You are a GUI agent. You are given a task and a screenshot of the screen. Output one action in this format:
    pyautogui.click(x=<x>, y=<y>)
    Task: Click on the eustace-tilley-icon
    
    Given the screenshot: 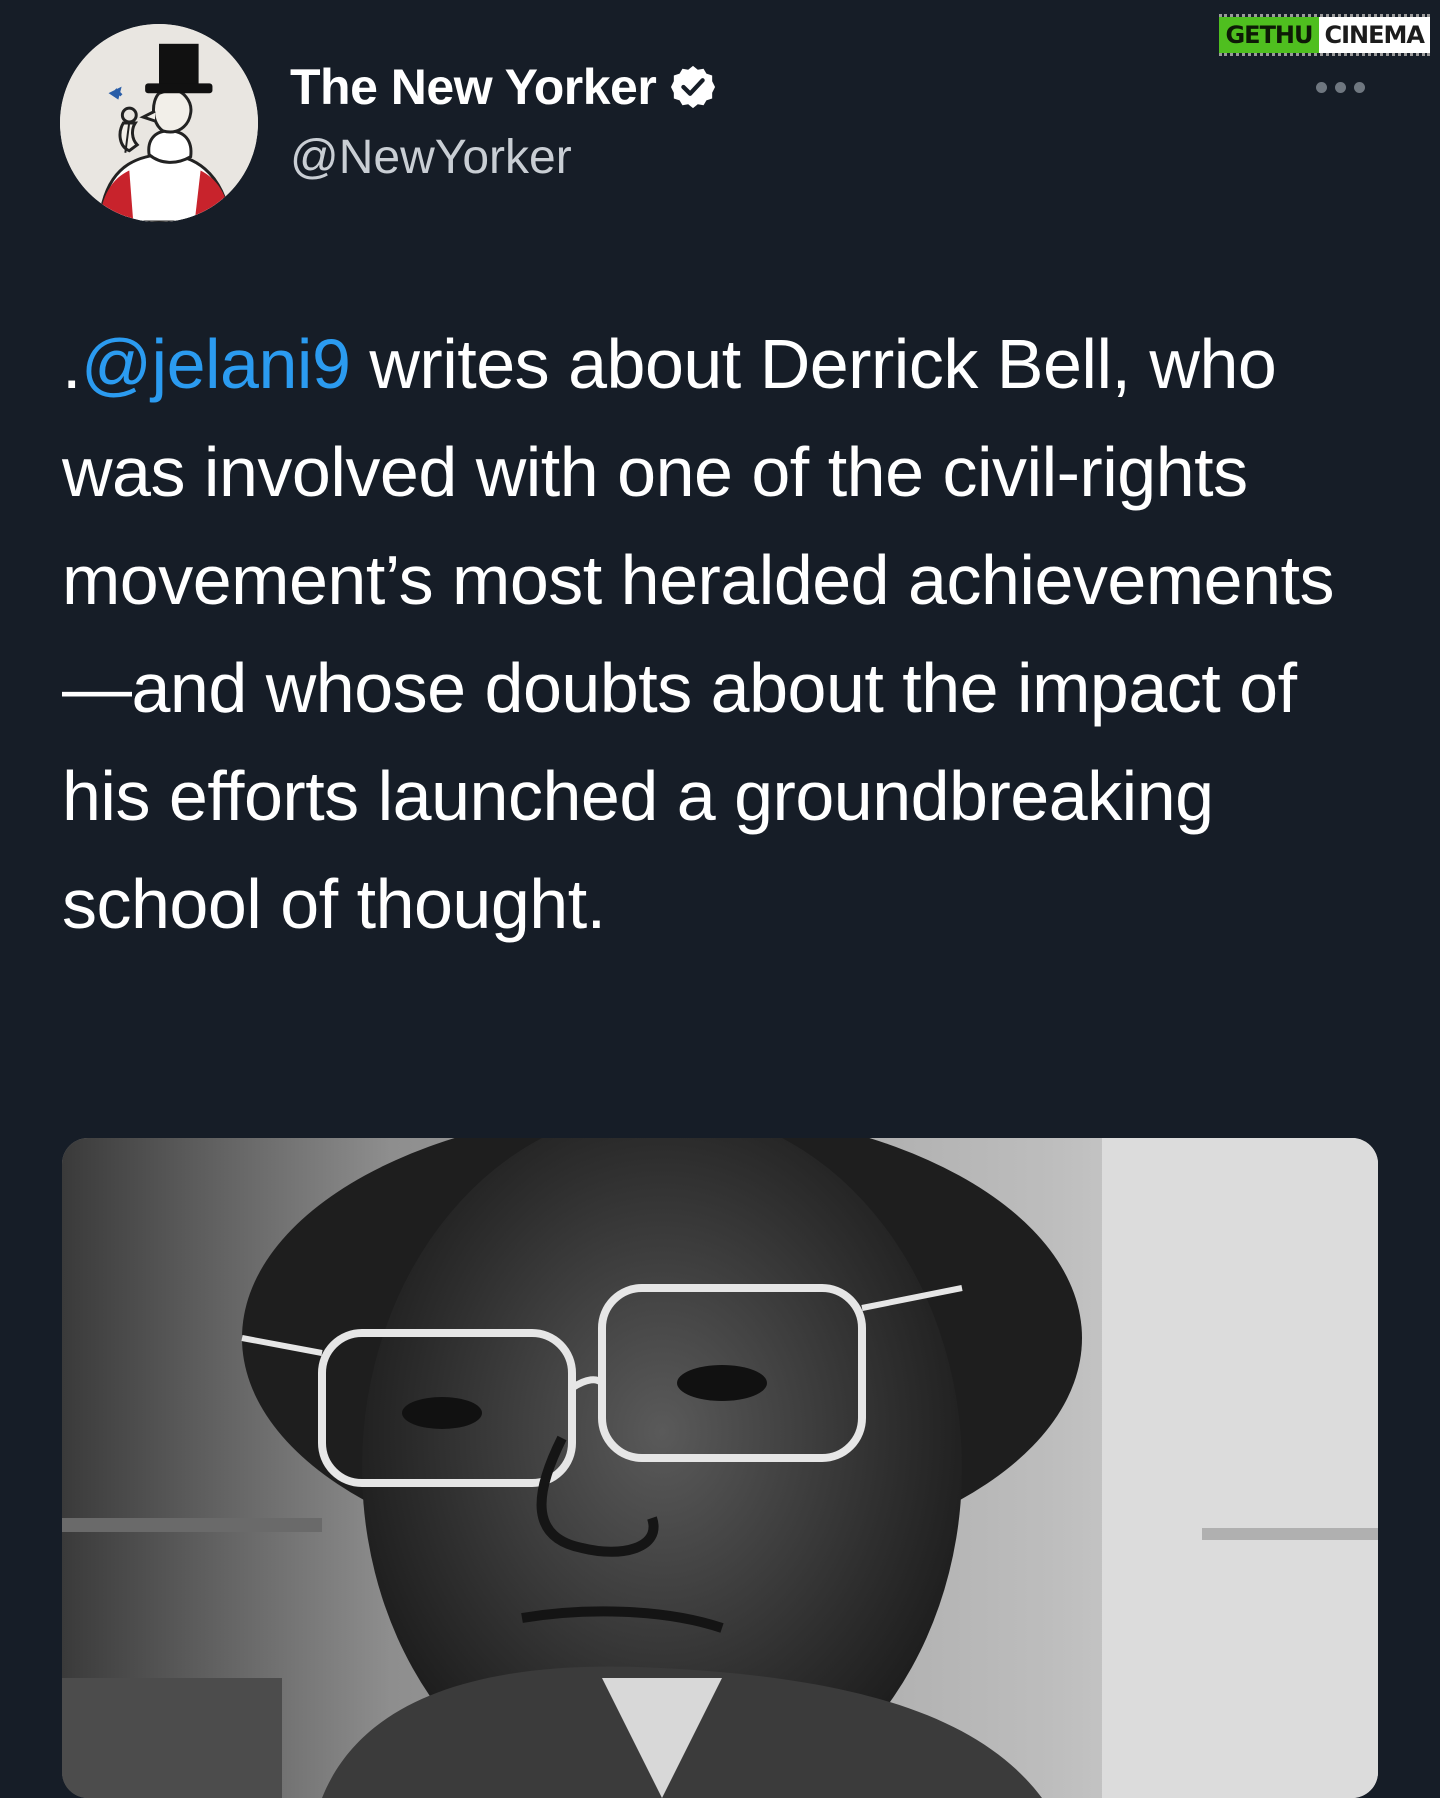 What is the action you would take?
    pyautogui.click(x=159, y=123)
    